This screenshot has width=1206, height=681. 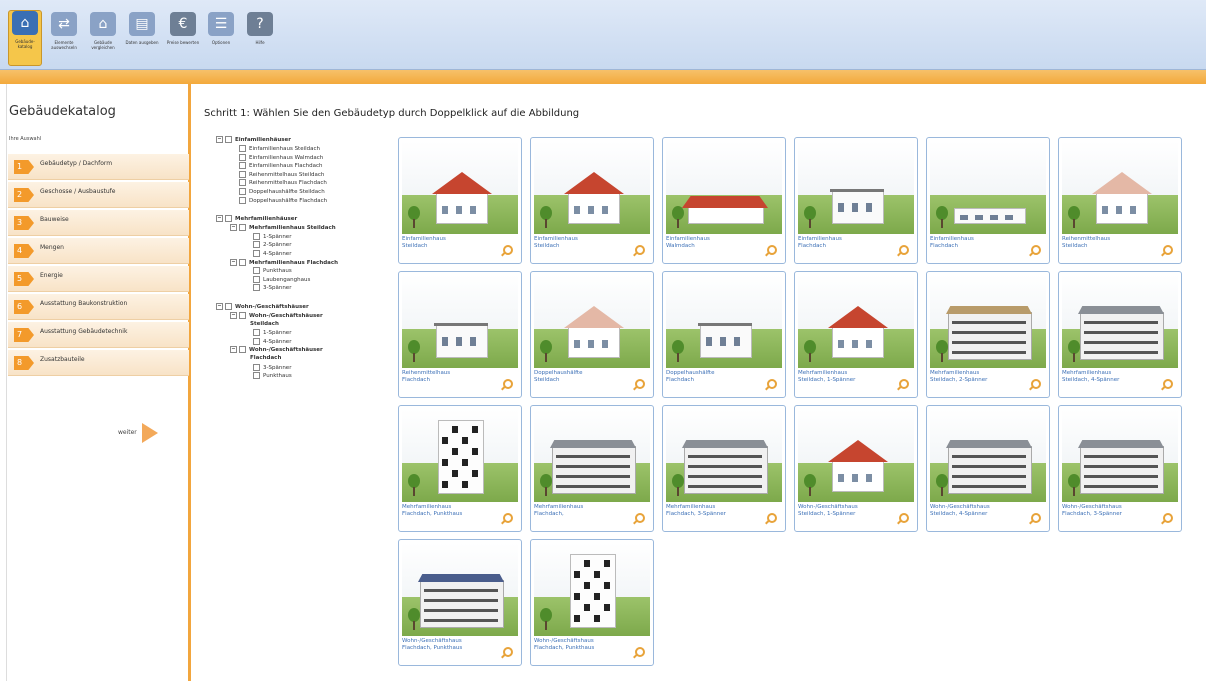 I want to click on building-tile: Reihenmittelhaus Flachdach, so click(x=460, y=334).